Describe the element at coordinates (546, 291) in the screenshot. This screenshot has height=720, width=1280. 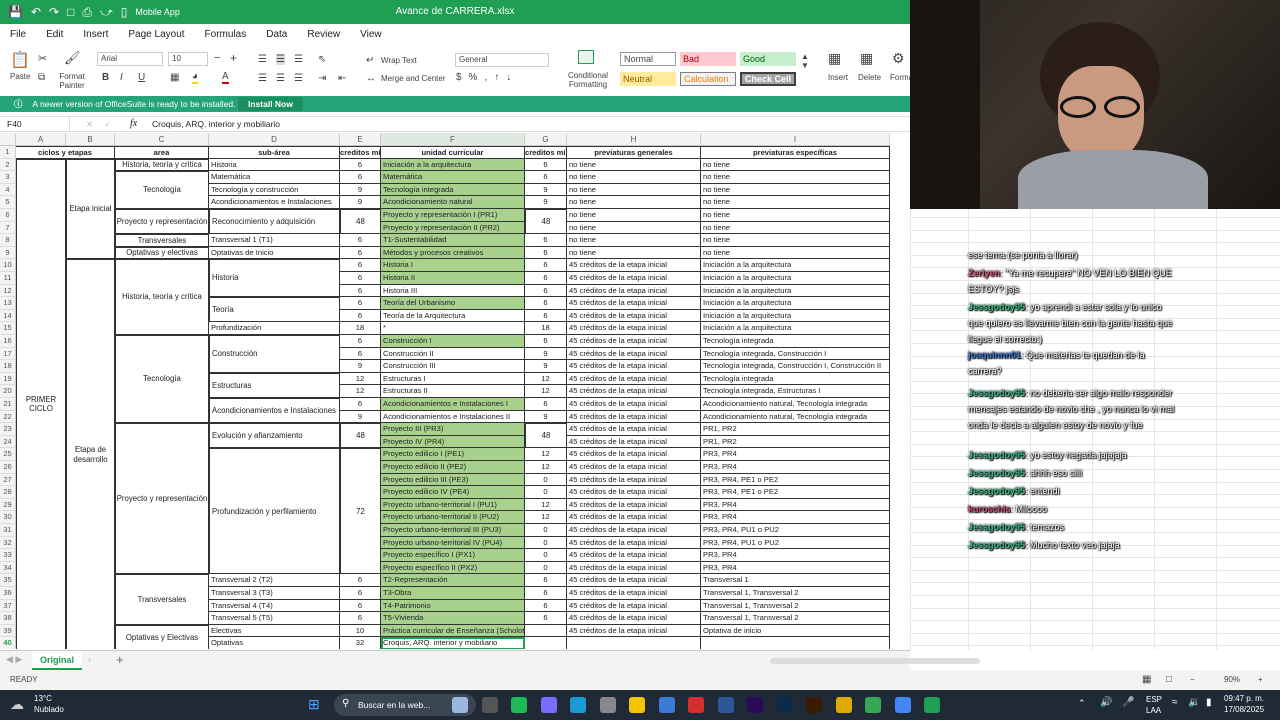
I see `cell-g12: 6` at that location.